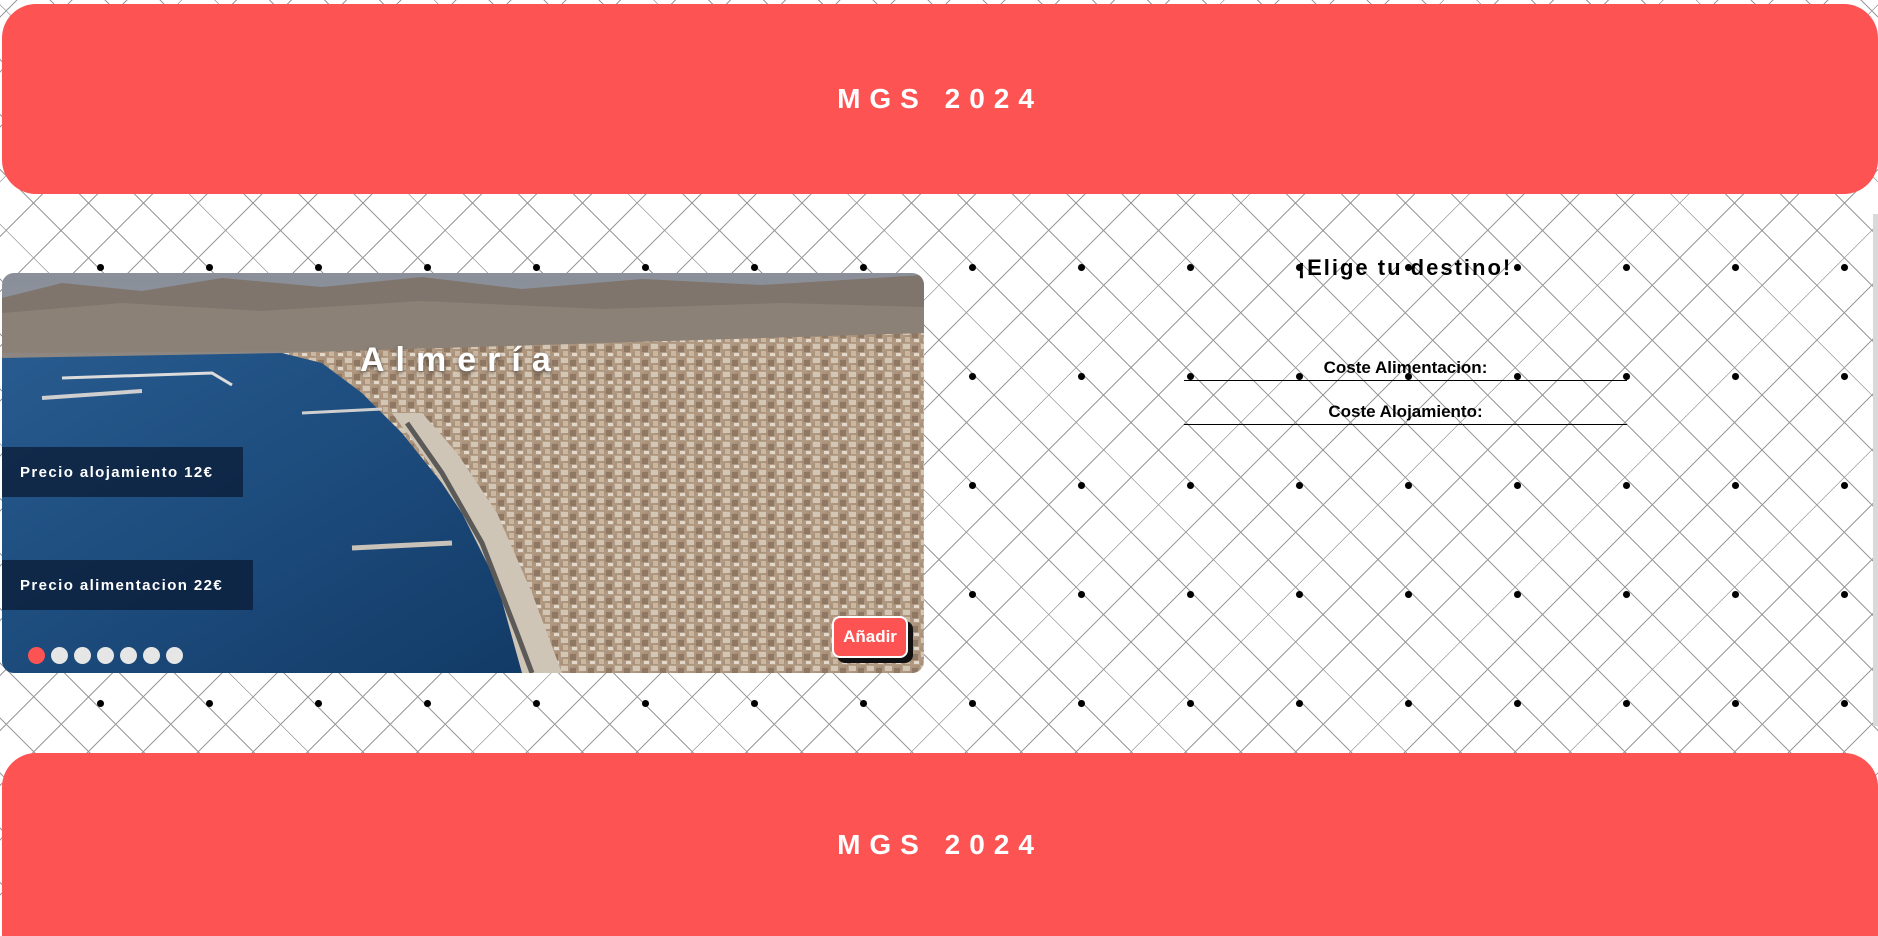 The height and width of the screenshot is (936, 1878). I want to click on choose-destination-title: ¡Elige tu destino!, so click(1405, 267).